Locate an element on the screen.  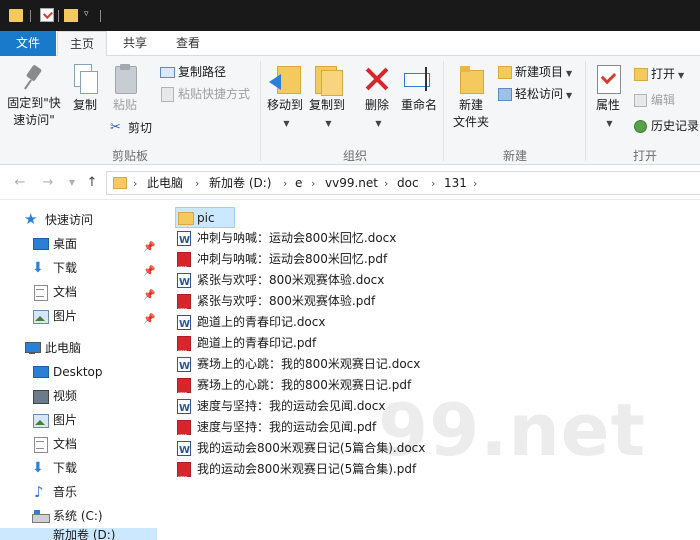
download-icon is located at coordinates (40, 468).